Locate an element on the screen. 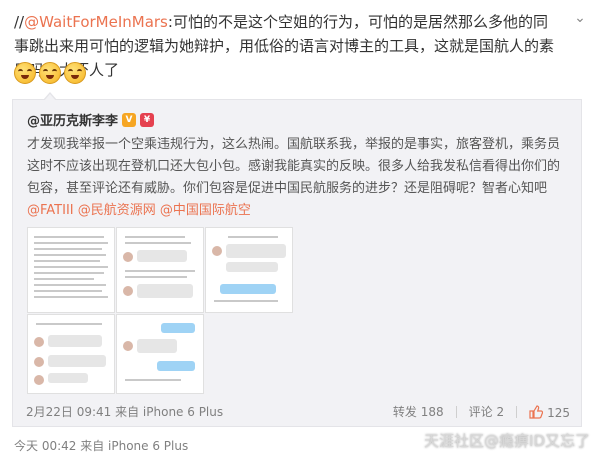  mention-link: @WaitForMeInMars is located at coordinates (96, 22).